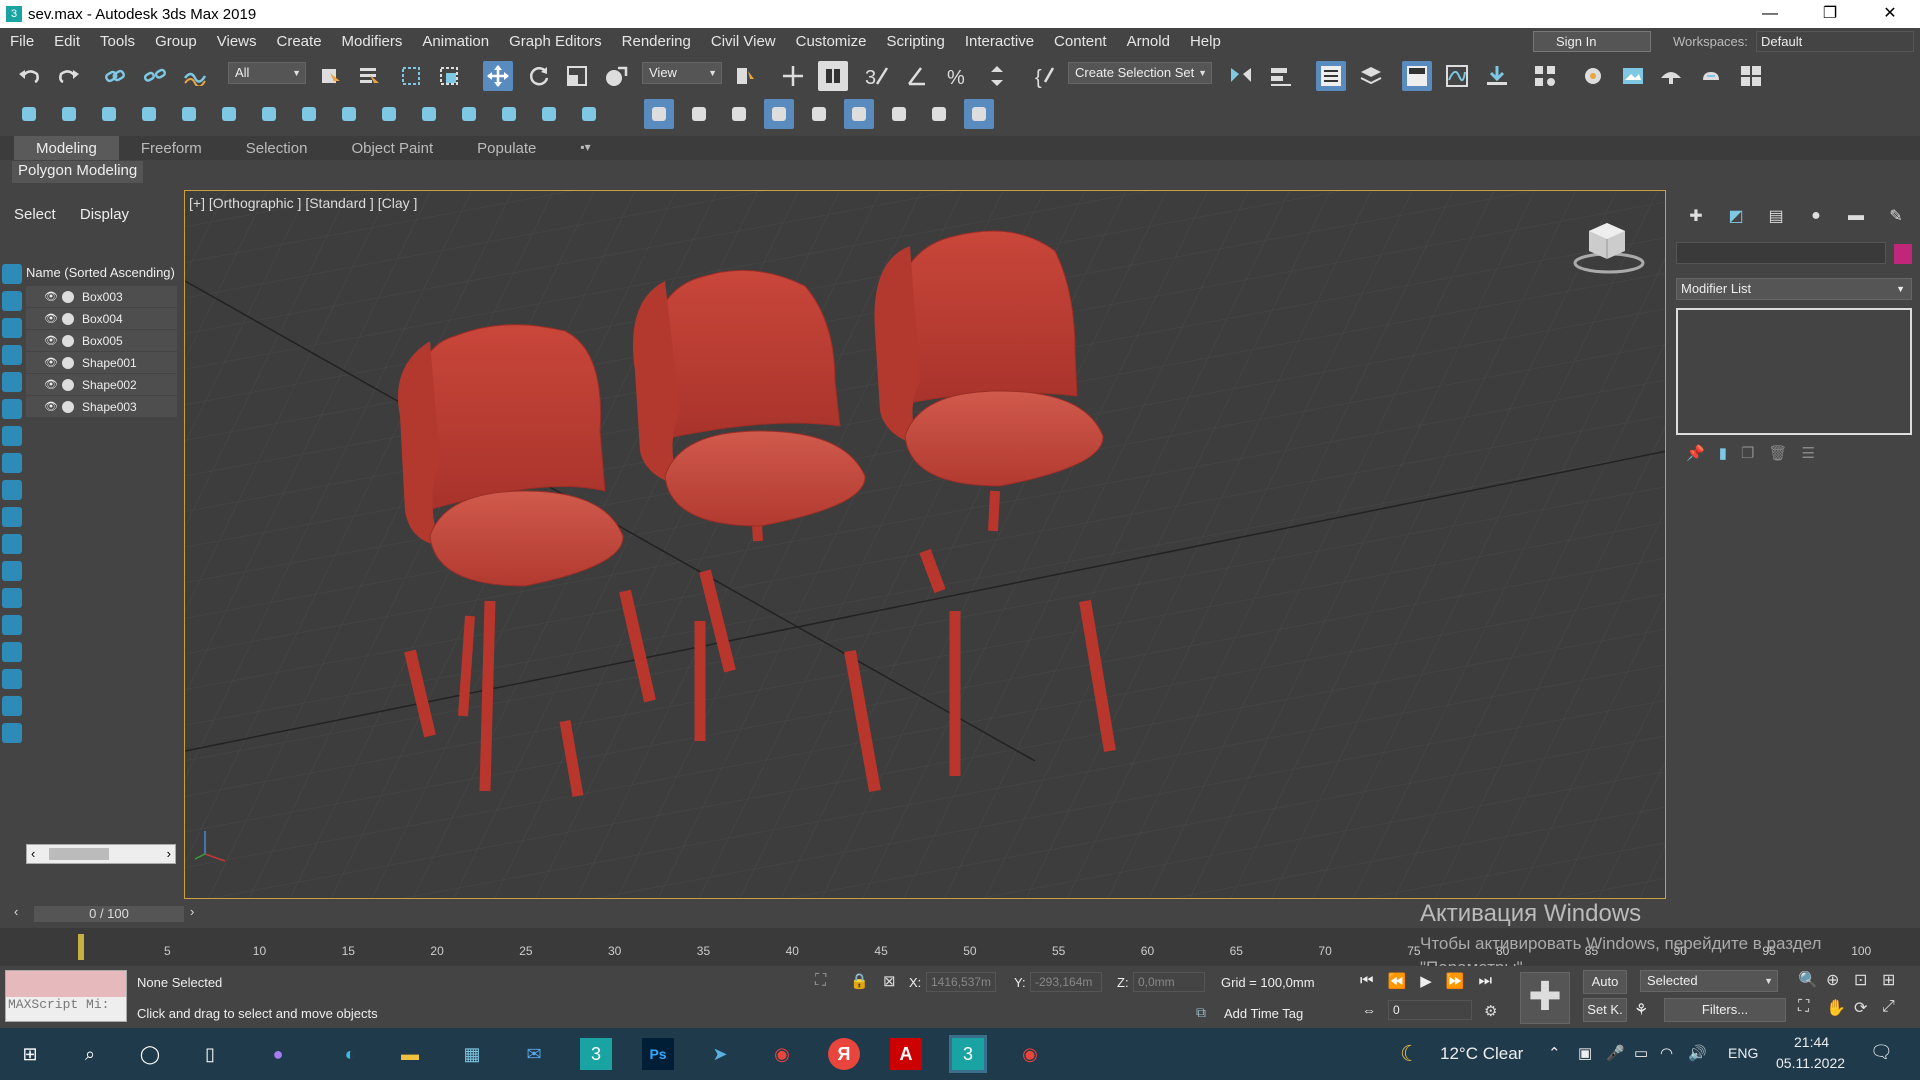 This screenshot has height=1080, width=1920. Describe the element at coordinates (1697, 1053) in the screenshot. I see `volume-icon: 🔊` at that location.